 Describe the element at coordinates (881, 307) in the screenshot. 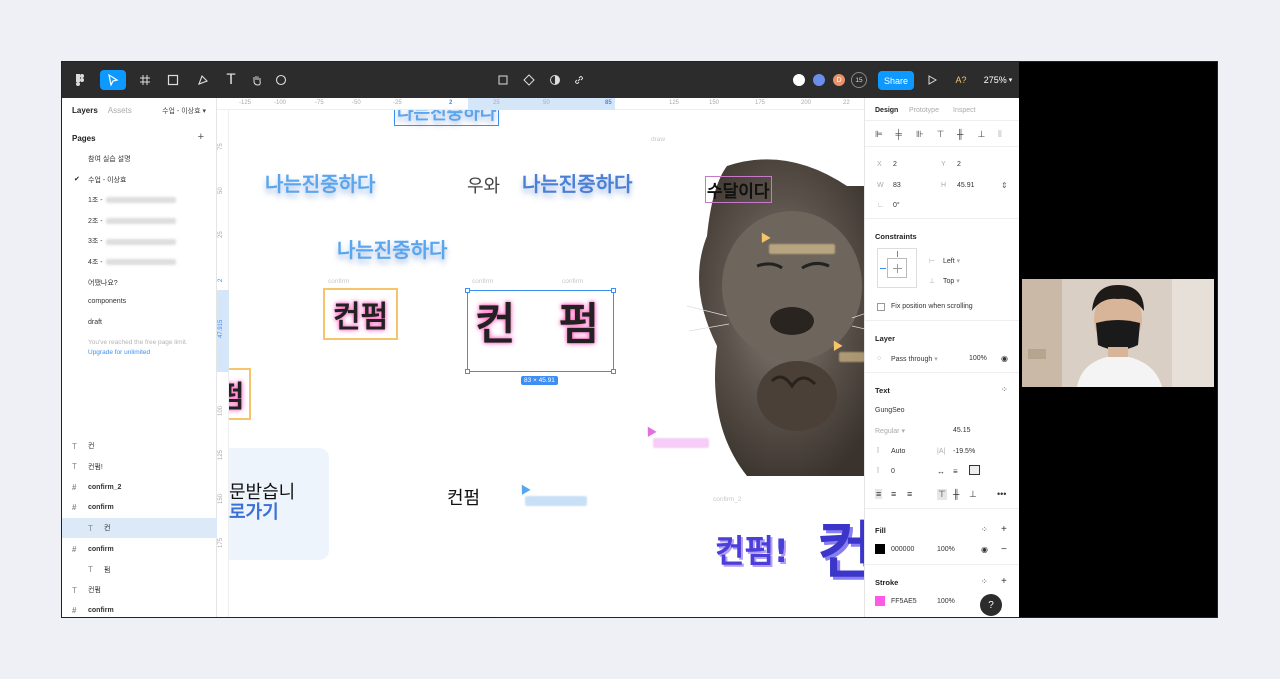

I see `fix-position-checkbox` at that location.